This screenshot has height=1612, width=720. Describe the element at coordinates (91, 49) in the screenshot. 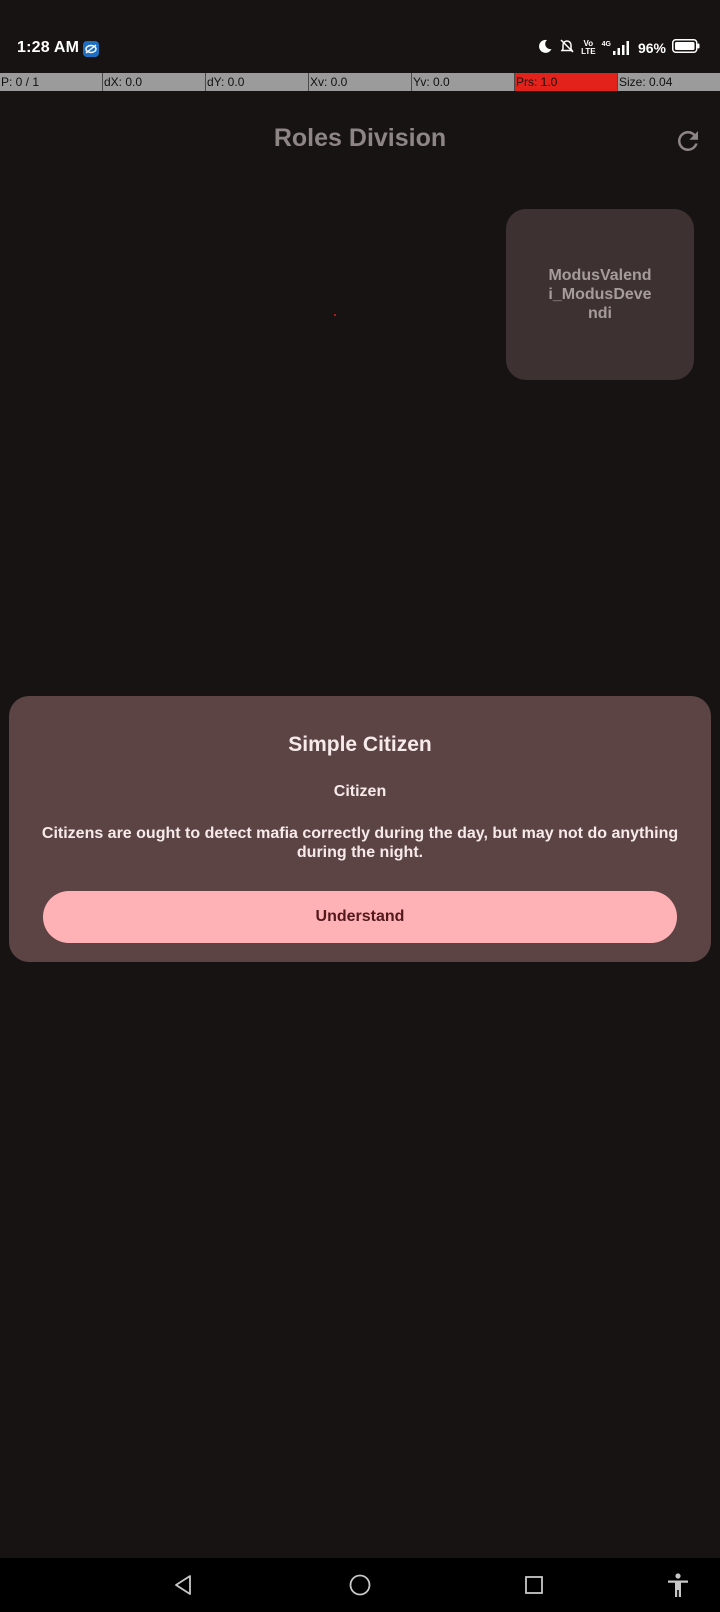

I see `app-notification-icon` at that location.